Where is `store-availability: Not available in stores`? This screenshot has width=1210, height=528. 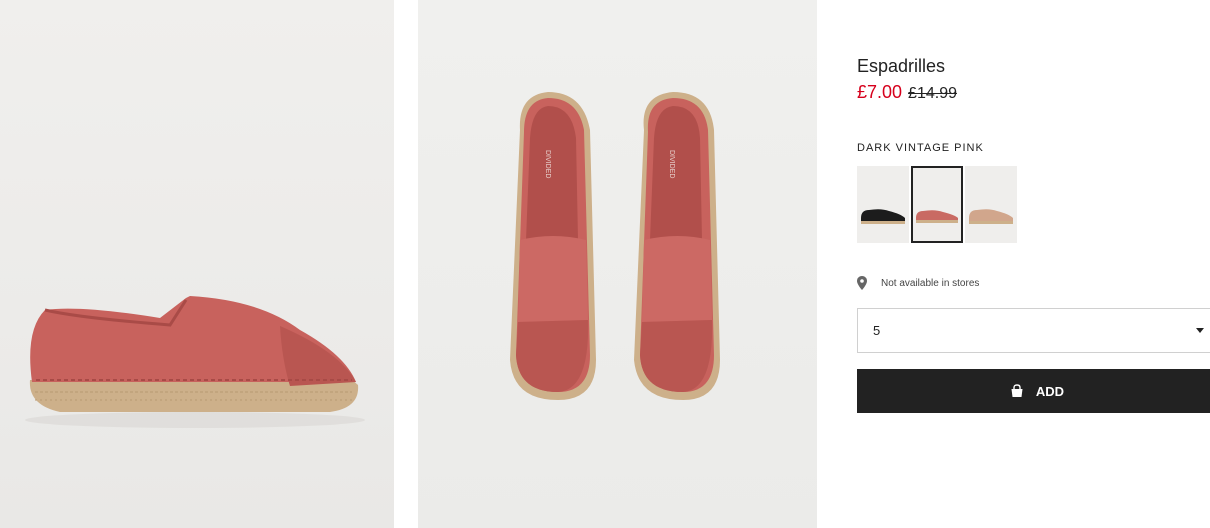
store-availability: Not available in stores is located at coordinates (918, 283).